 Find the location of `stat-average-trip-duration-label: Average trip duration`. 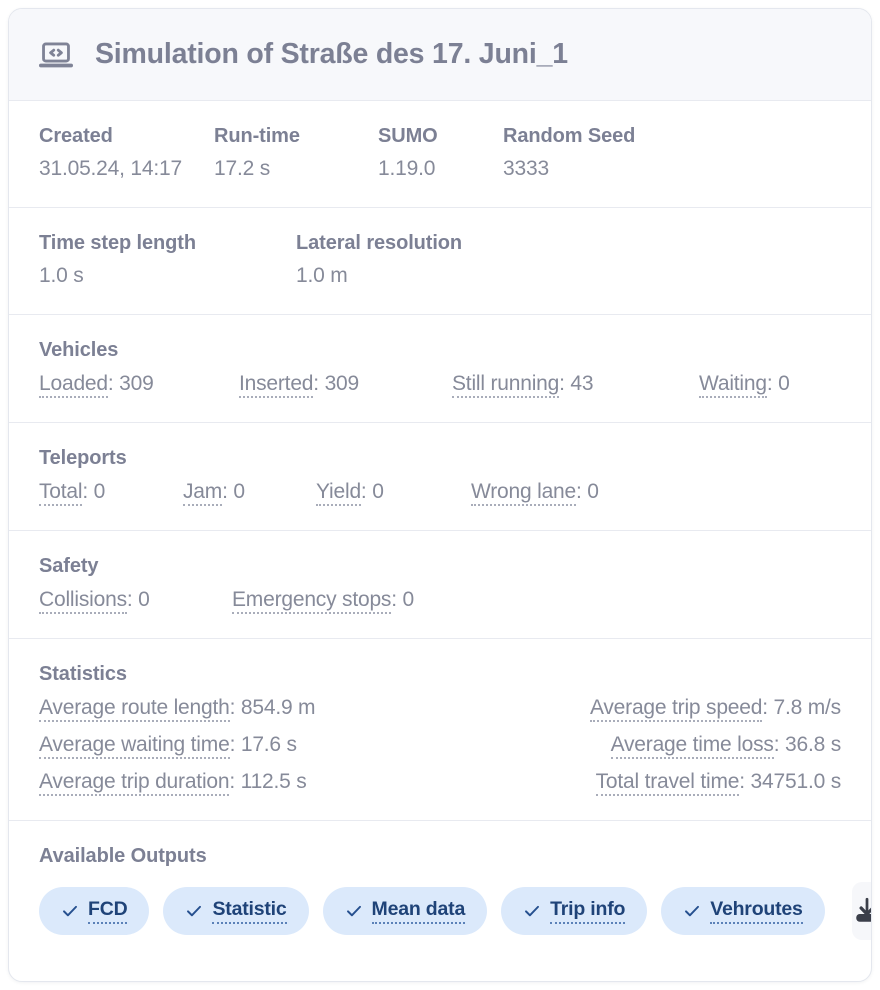

stat-average-trip-duration-label: Average trip duration is located at coordinates (134, 783).